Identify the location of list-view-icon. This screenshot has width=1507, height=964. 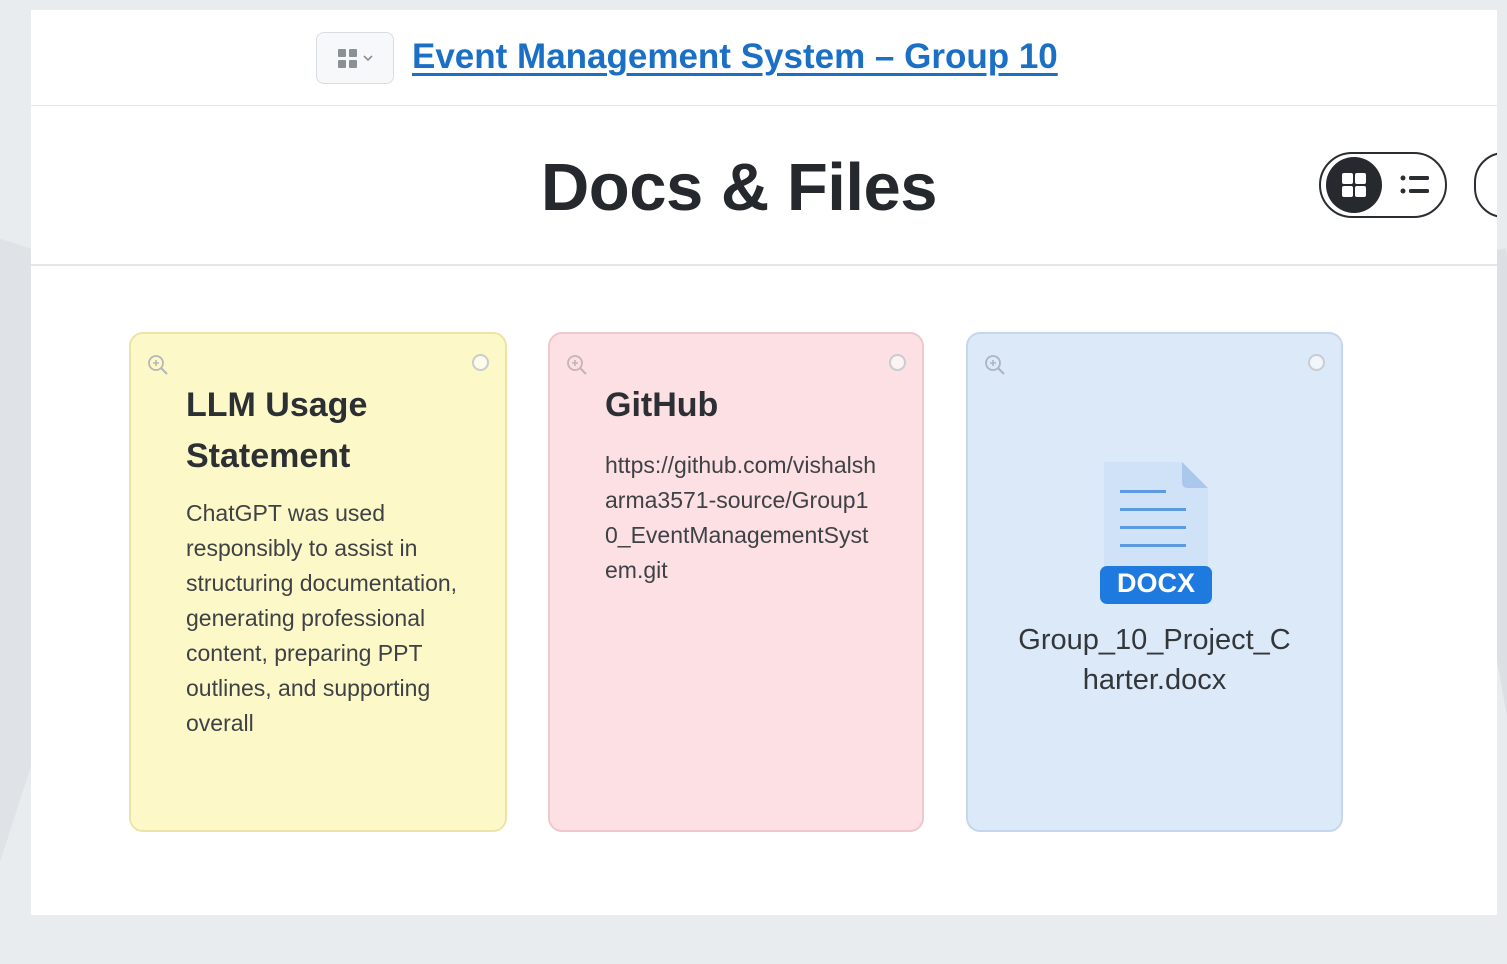
(1414, 184).